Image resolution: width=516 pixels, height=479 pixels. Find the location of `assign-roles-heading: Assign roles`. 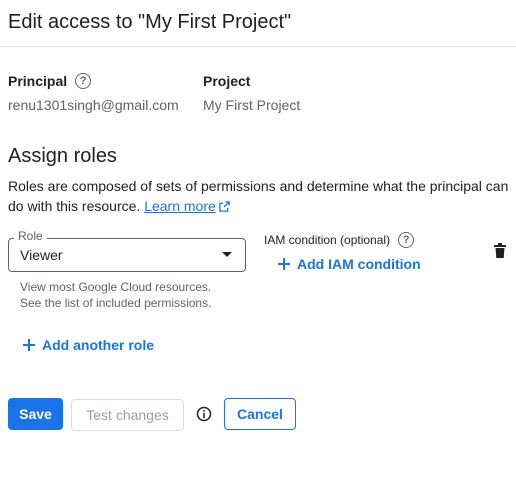

assign-roles-heading: Assign roles is located at coordinates (62, 156).